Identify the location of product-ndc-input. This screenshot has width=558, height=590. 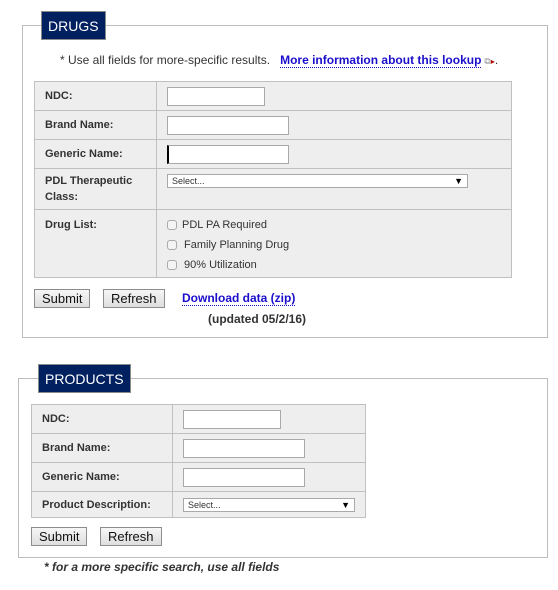
(232, 419).